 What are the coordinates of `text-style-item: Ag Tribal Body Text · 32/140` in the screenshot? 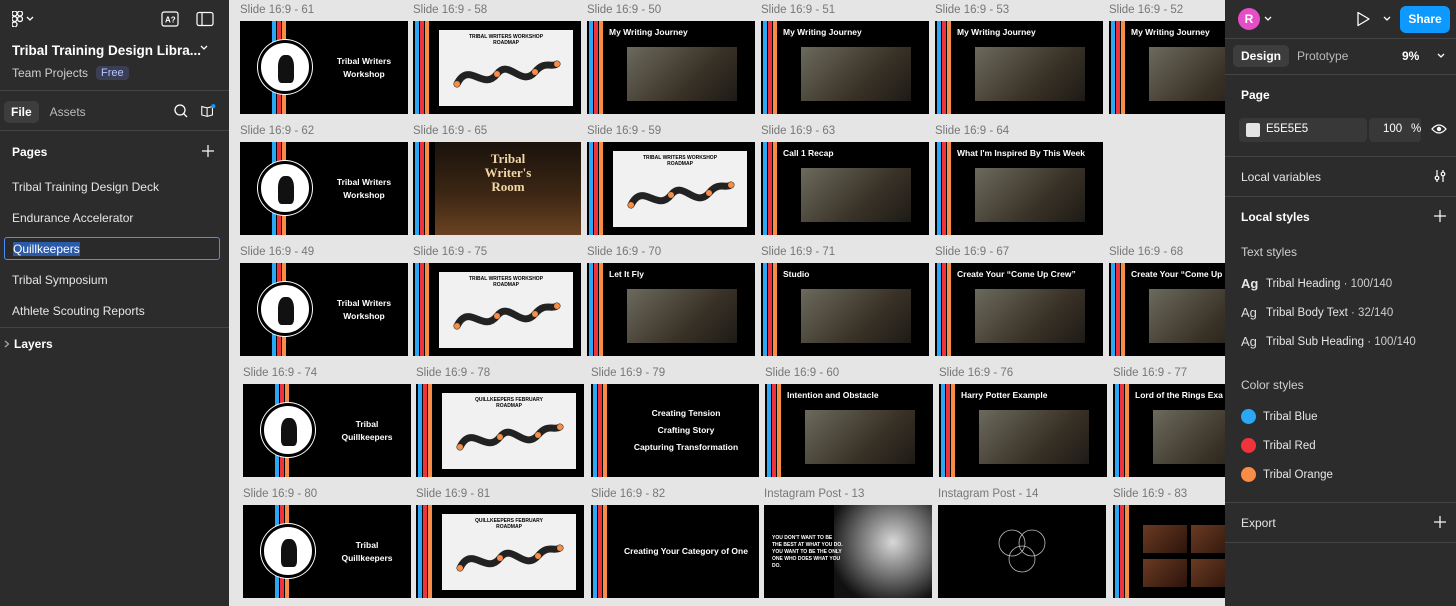 It's located at (1317, 312).